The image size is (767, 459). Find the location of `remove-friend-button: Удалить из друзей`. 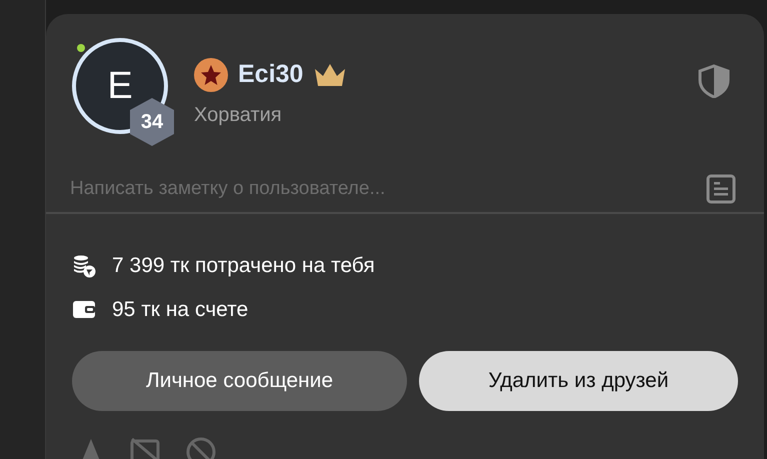

remove-friend-button: Удалить из друзей is located at coordinates (578, 381).